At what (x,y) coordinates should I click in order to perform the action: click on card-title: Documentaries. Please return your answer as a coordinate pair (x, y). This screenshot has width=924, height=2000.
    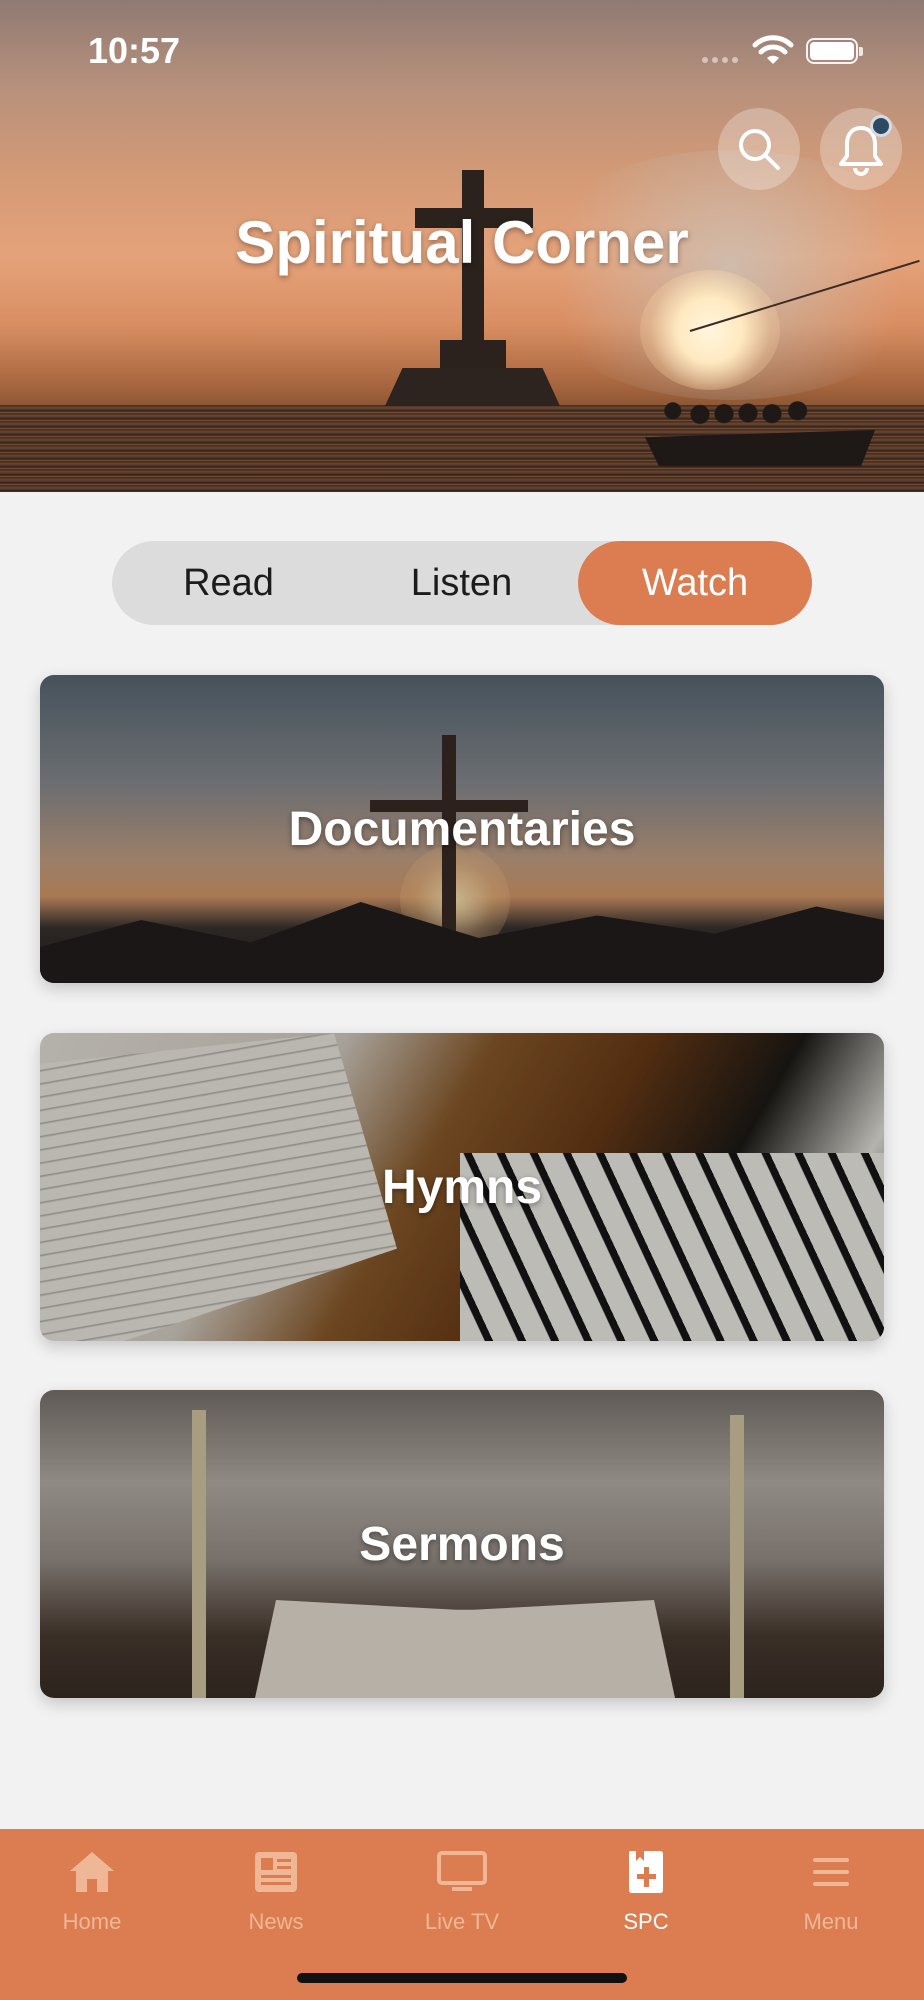
    Looking at the image, I should click on (462, 829).